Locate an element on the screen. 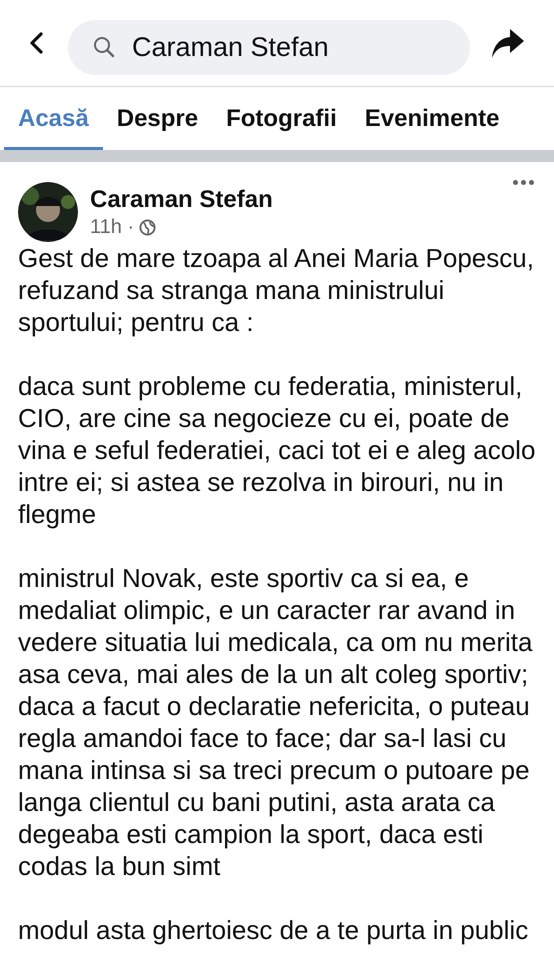 The width and height of the screenshot is (554, 960). post-time: 11h · is located at coordinates (112, 227).